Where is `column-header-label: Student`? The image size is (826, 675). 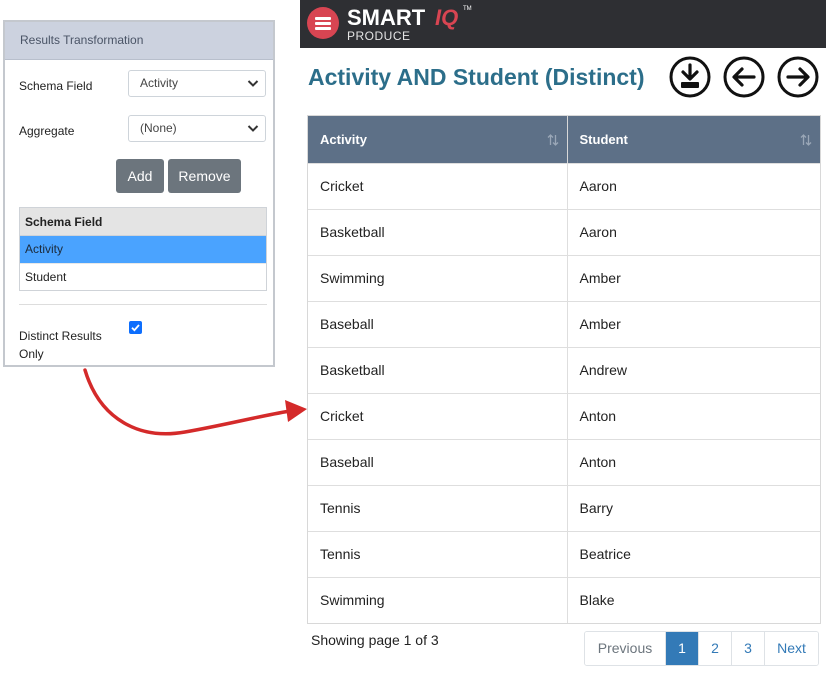 column-header-label: Student is located at coordinates (603, 139).